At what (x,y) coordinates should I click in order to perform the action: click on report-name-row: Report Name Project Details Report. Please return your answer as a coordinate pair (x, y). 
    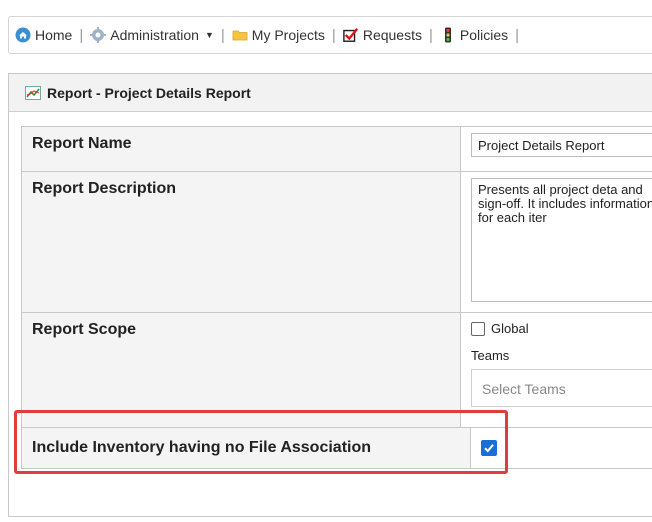
    Looking at the image, I should click on (336, 149).